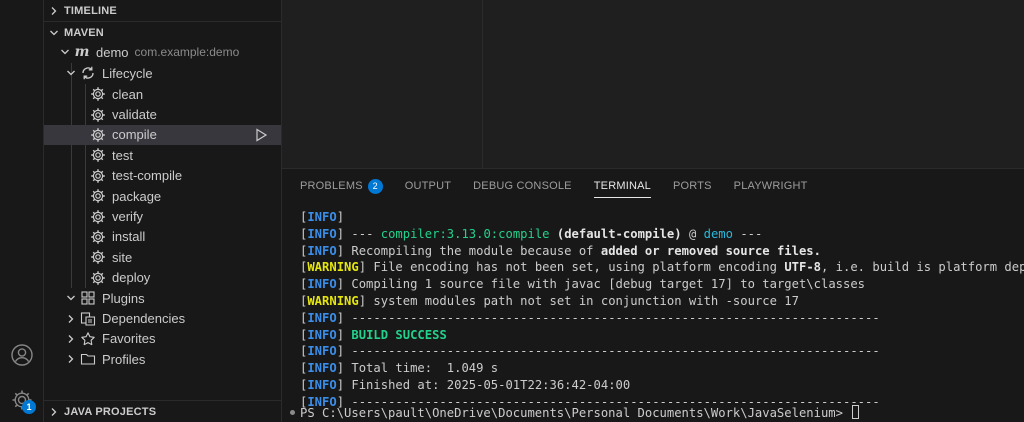  I want to click on tab-problems: PROBLEMS 2, so click(341, 186).